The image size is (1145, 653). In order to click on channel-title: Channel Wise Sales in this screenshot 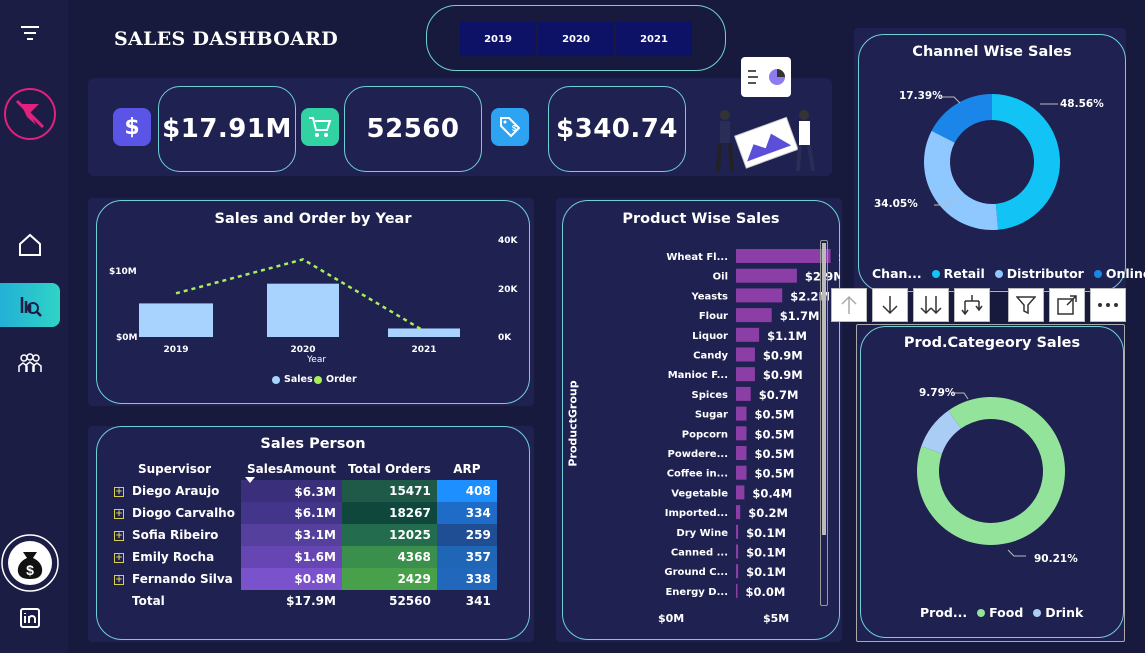, I will do `click(992, 52)`.